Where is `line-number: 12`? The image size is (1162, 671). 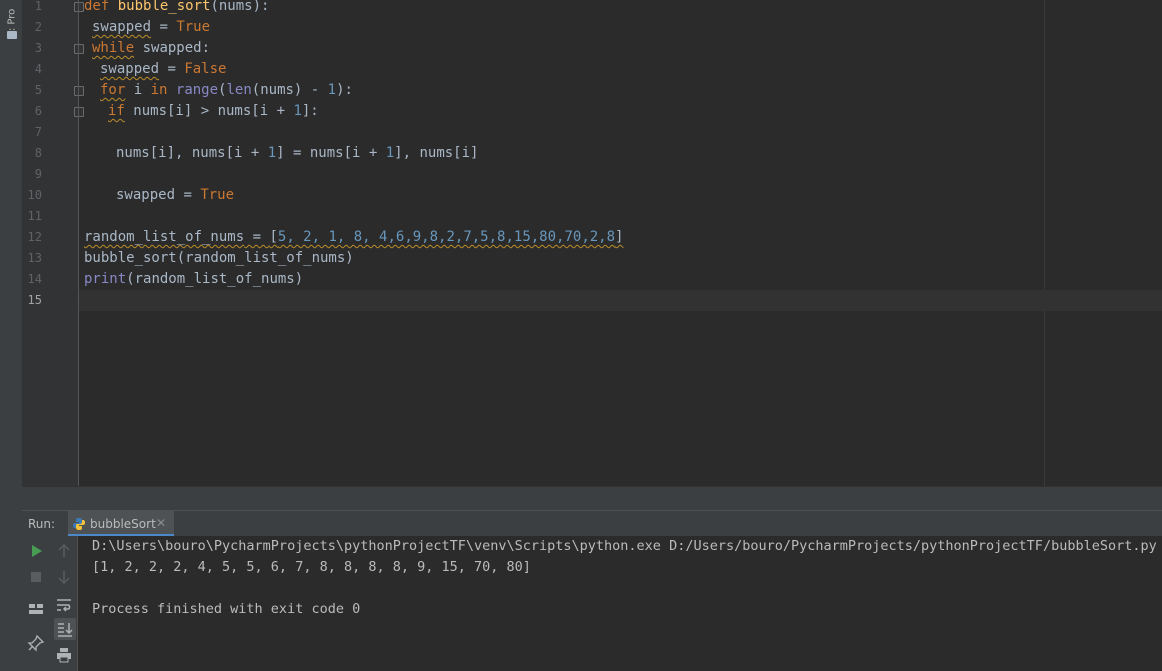
line-number: 12 is located at coordinates (34, 237).